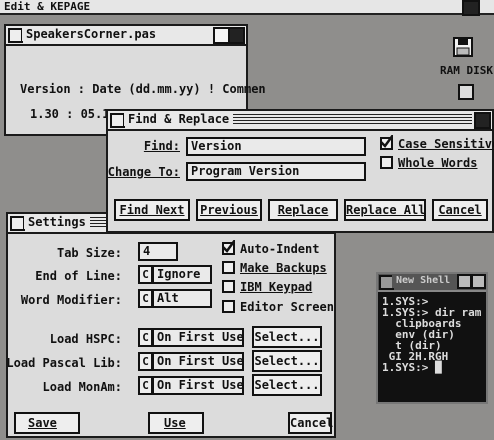  What do you see at coordinates (228, 286) in the screenshot?
I see `ibm-keypad-checkbox` at bounding box center [228, 286].